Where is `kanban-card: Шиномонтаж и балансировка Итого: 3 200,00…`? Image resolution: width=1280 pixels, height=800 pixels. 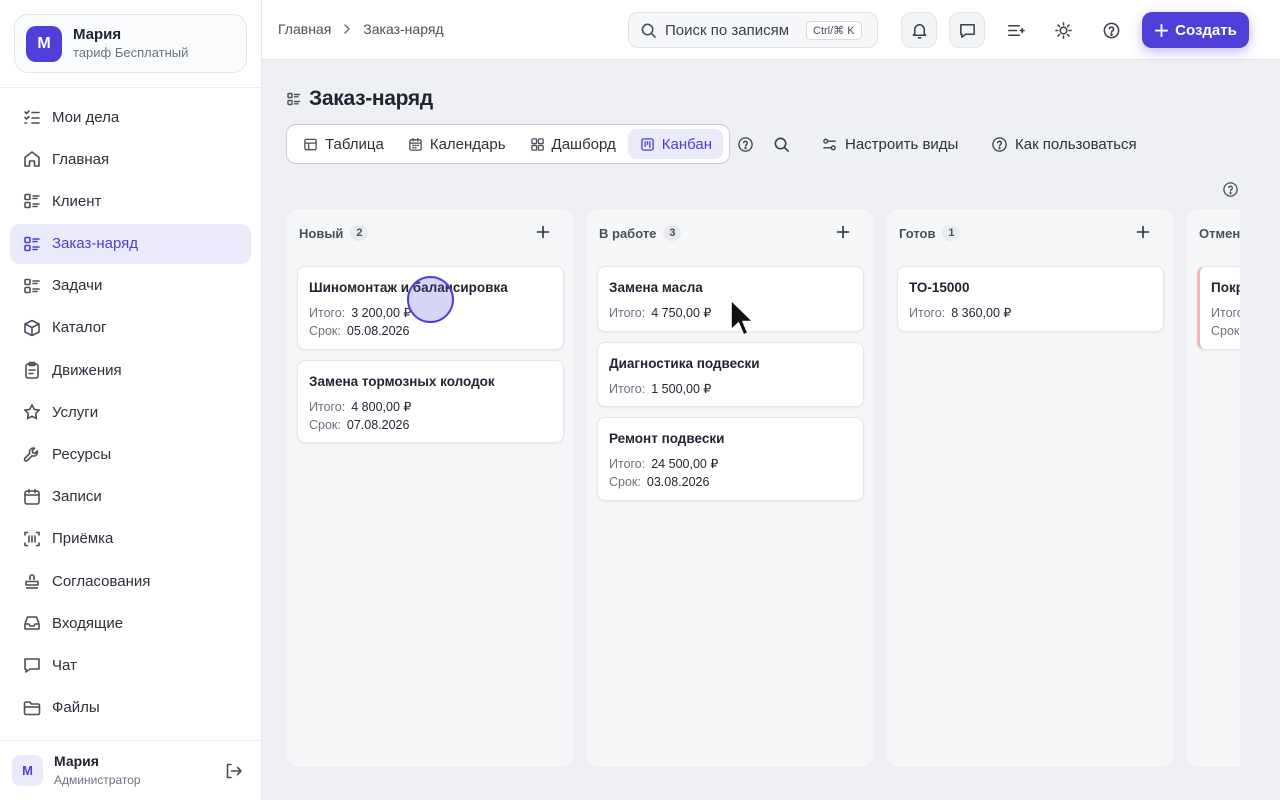
kanban-card: Шиномонтаж и балансировка Итого: 3 200,00… is located at coordinates (430, 308).